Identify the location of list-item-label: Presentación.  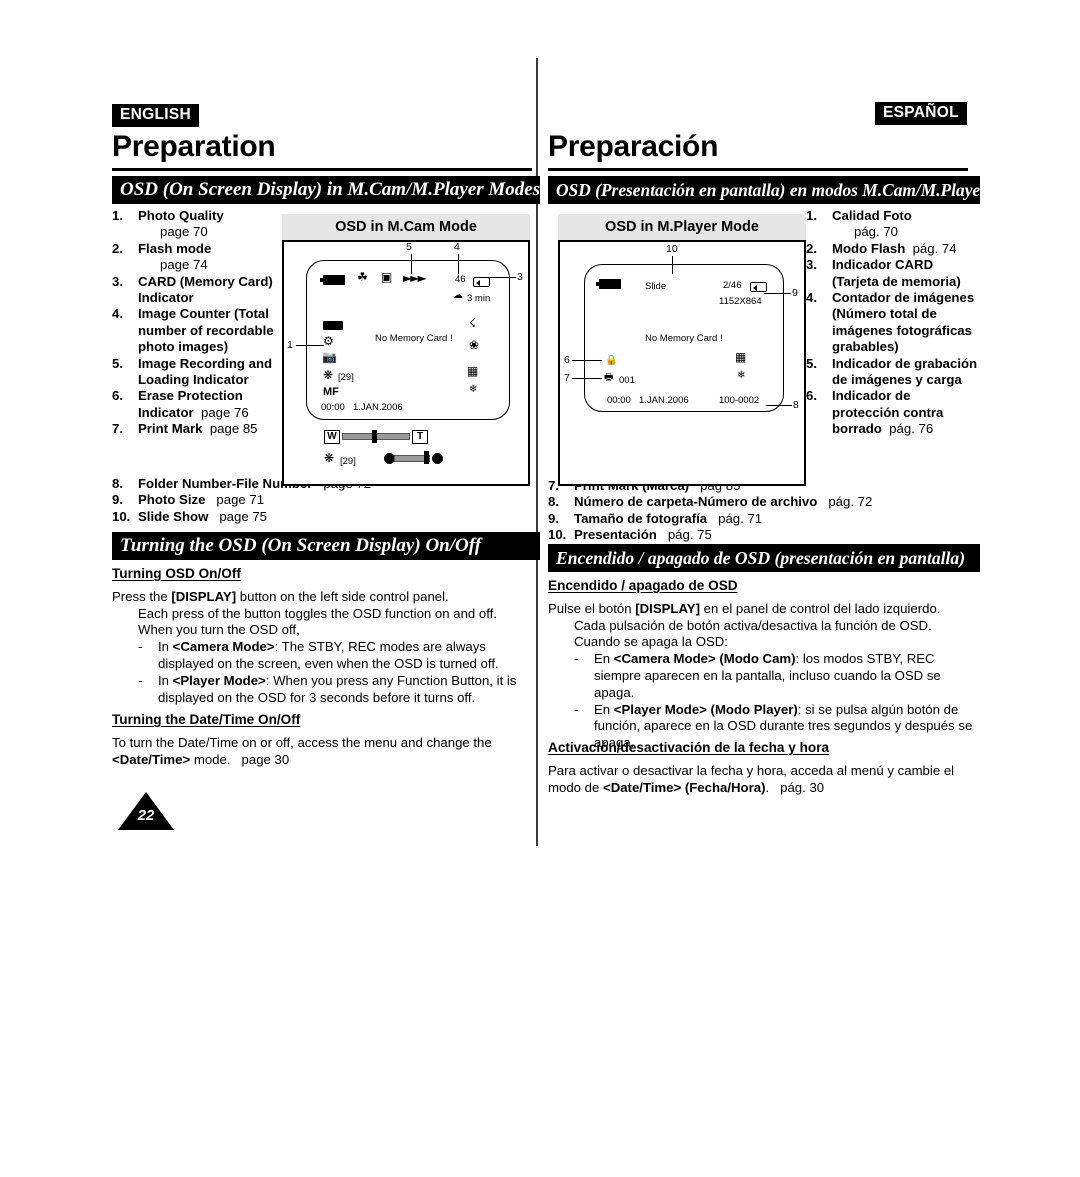
(615, 535).